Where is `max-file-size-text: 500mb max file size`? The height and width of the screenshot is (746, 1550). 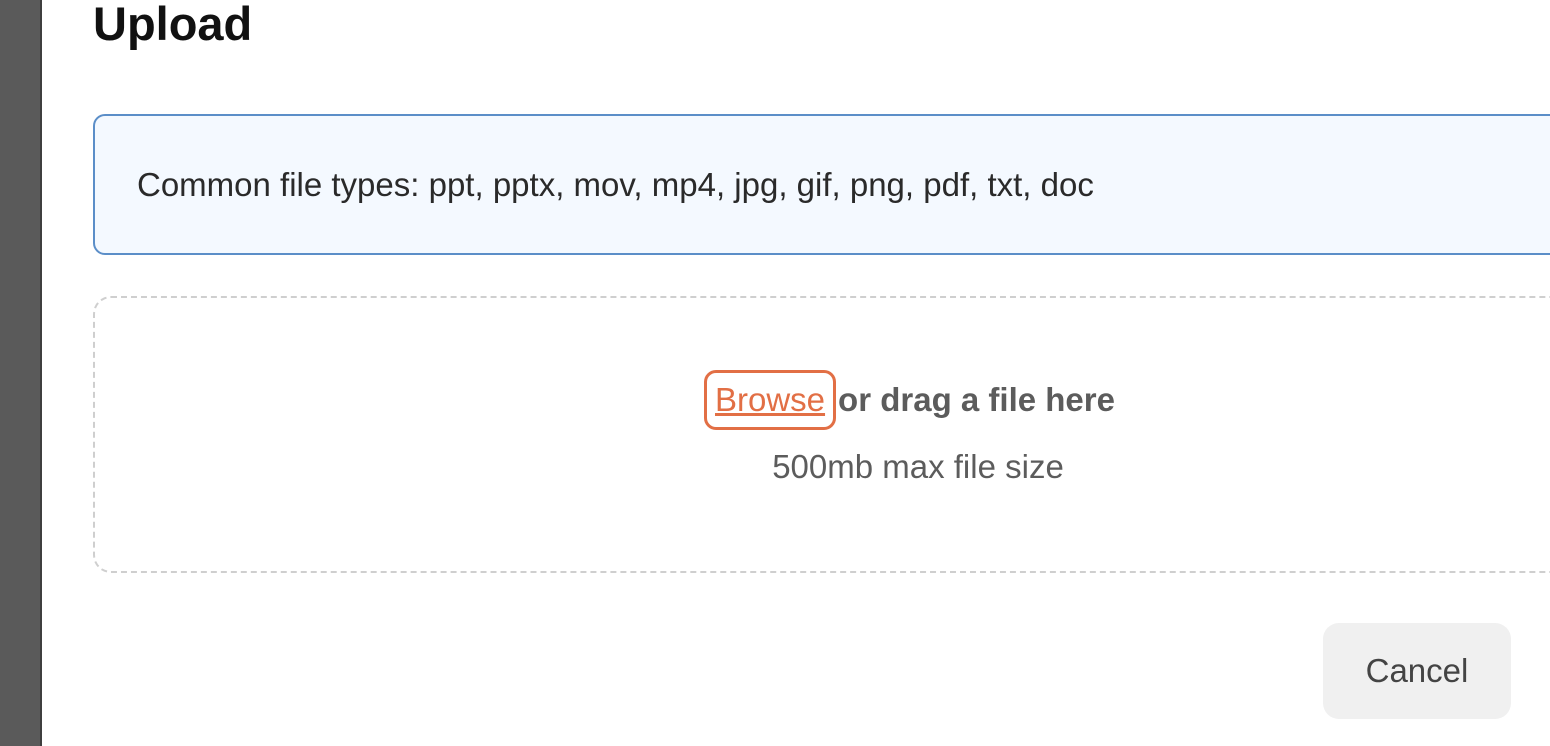 max-file-size-text: 500mb max file size is located at coordinates (918, 466).